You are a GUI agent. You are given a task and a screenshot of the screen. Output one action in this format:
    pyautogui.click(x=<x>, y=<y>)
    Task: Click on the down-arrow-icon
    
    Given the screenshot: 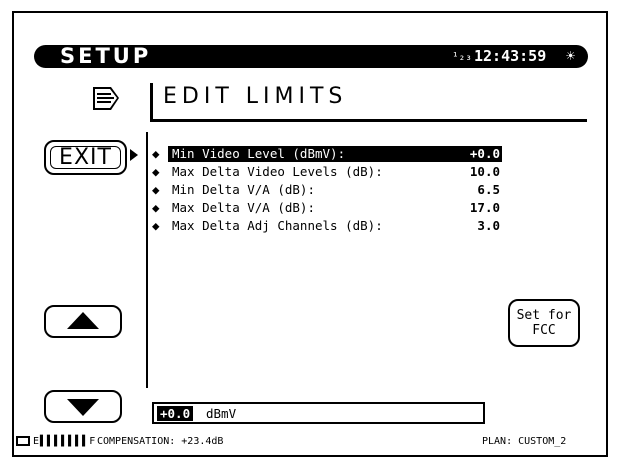 What is the action you would take?
    pyautogui.click(x=83, y=407)
    